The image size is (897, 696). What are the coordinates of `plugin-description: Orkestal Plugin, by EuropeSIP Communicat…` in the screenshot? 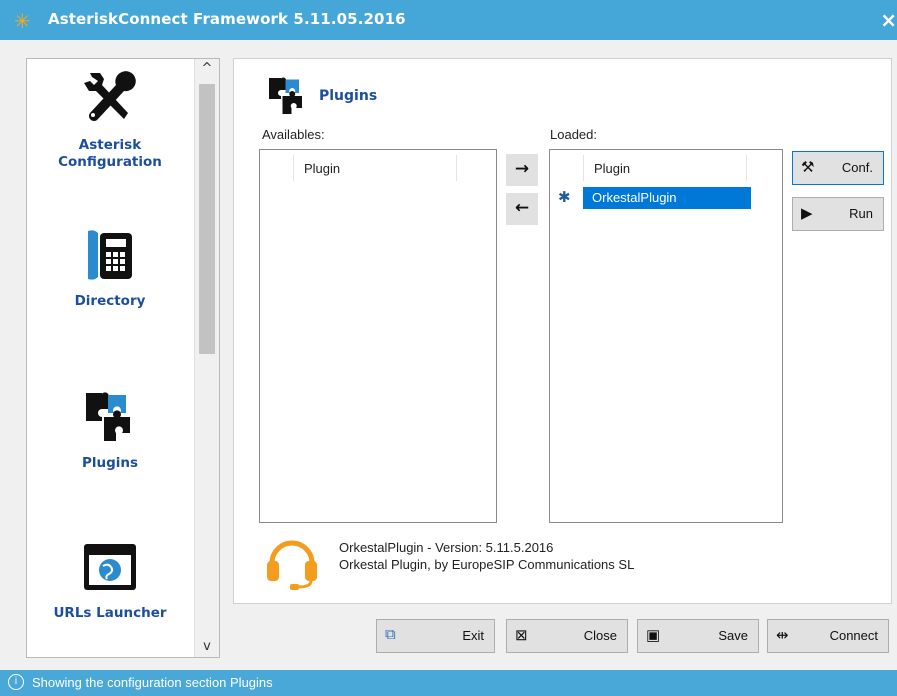 It's located at (487, 564).